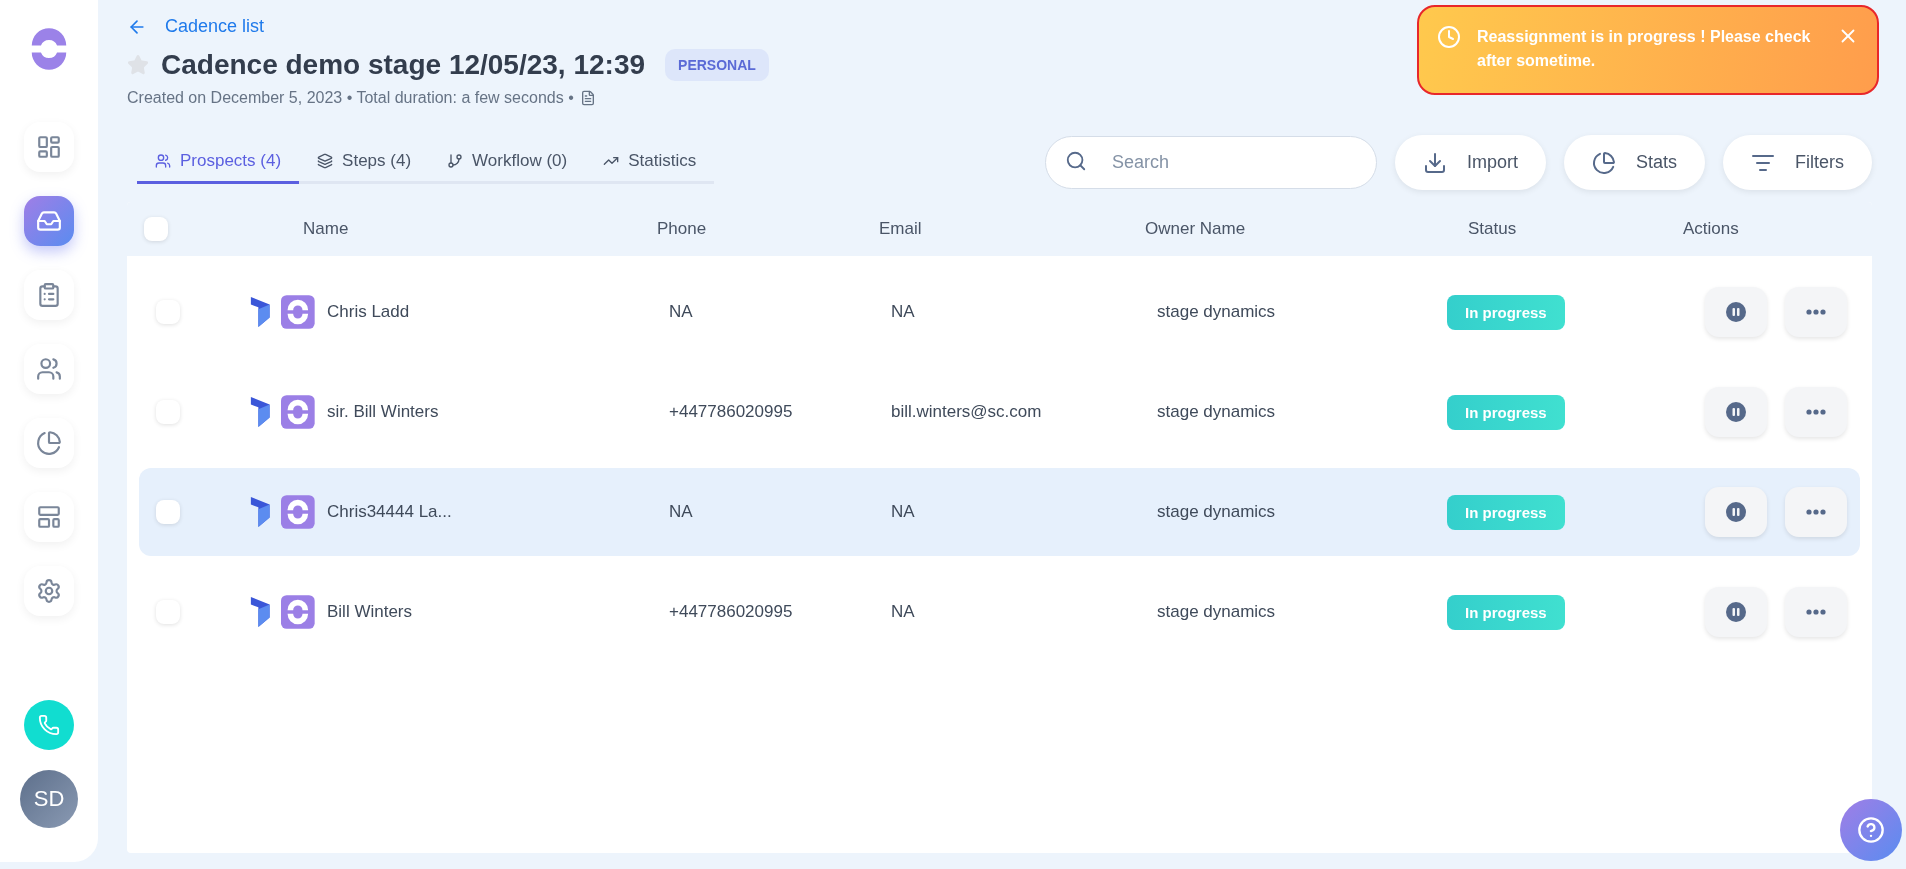  What do you see at coordinates (901, 229) in the screenshot?
I see `column-header: Email` at bounding box center [901, 229].